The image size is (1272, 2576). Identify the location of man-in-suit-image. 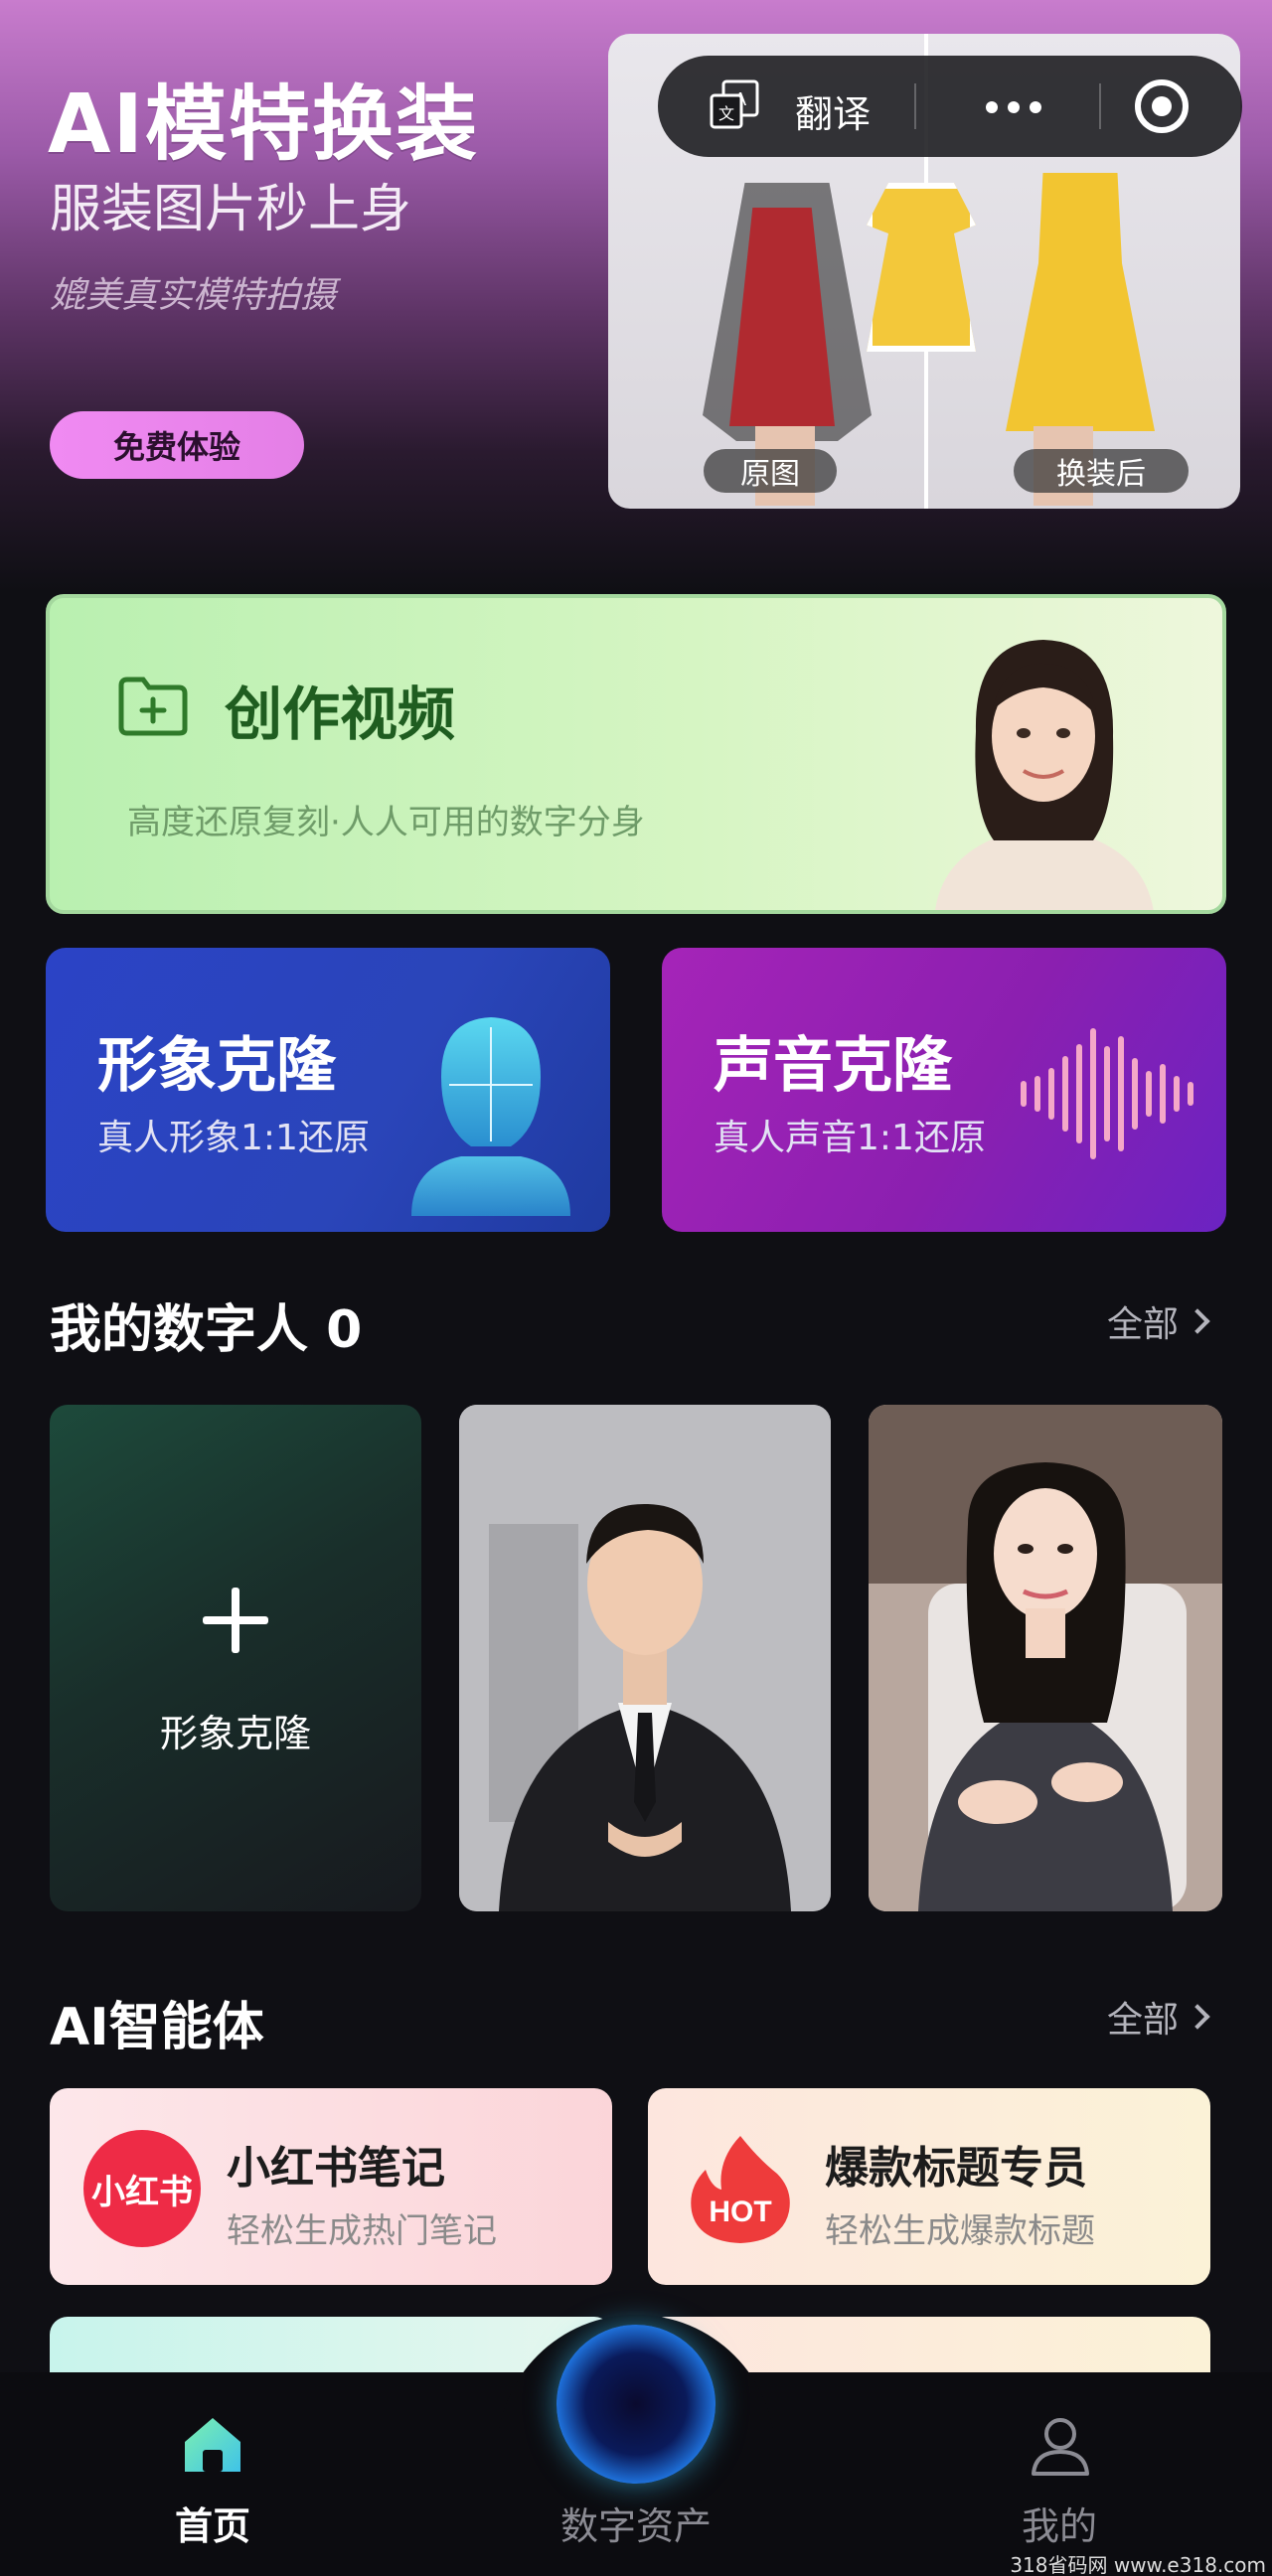
(645, 1658).